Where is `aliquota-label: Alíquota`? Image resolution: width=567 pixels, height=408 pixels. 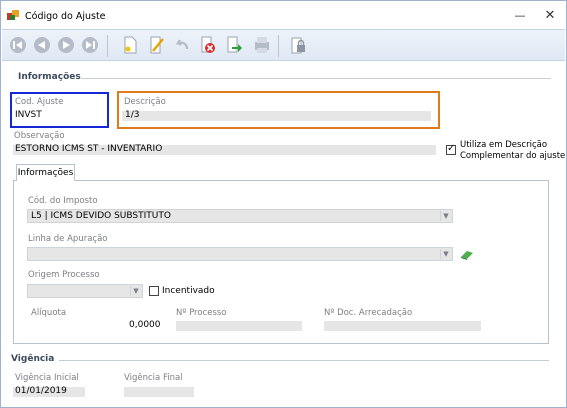 aliquota-label: Alíquota is located at coordinates (49, 313).